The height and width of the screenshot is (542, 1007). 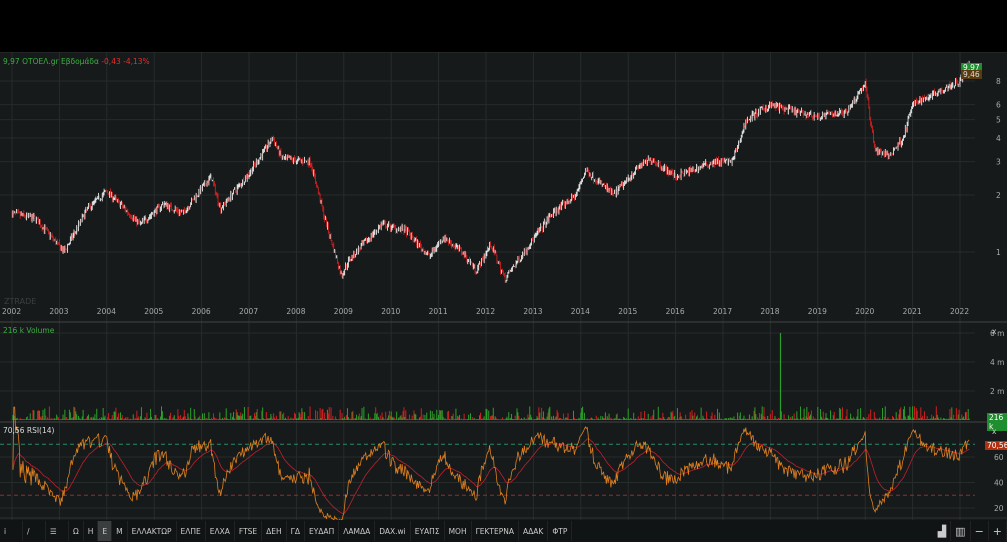 I want to click on toolbar-button-1: /, so click(x=34, y=531).